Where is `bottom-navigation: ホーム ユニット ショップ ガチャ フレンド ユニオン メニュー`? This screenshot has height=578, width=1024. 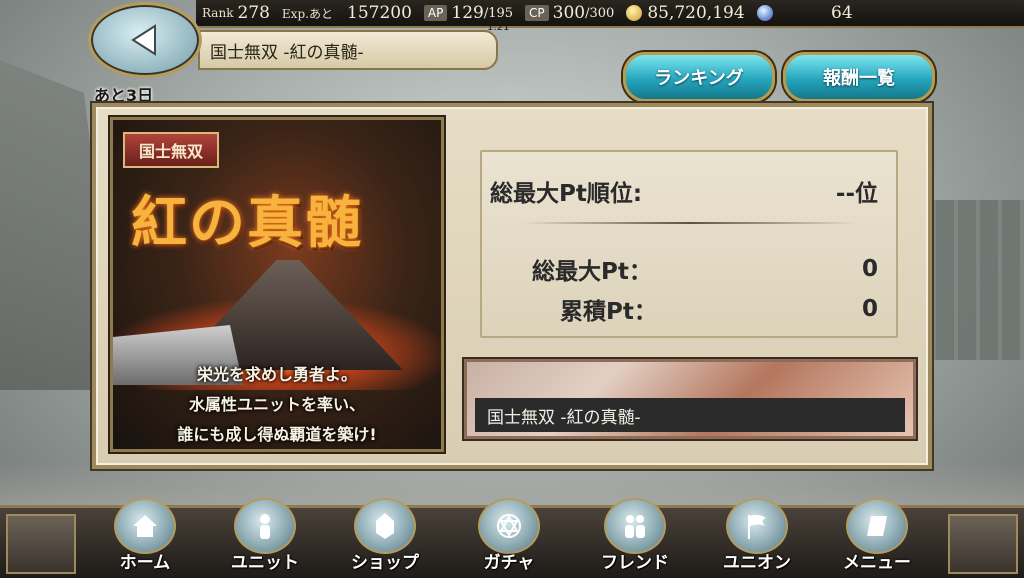
bottom-navigation: ホーム ユニット ショップ ガチャ フレンド ユニオン メニュー is located at coordinates (512, 538).